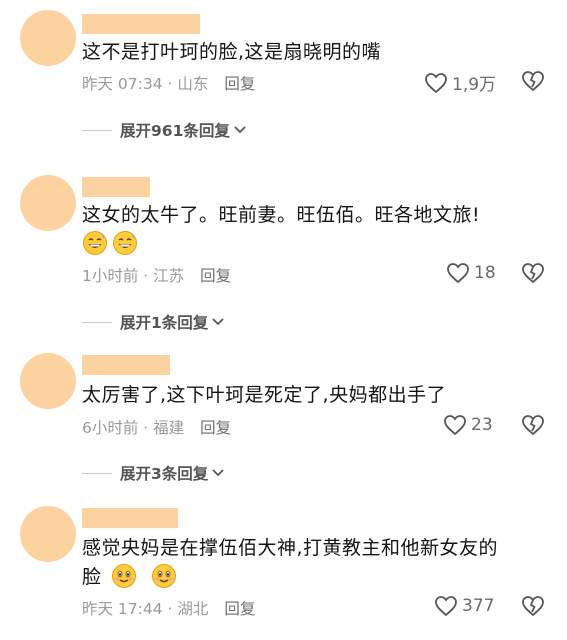  What do you see at coordinates (164, 323) in the screenshot?
I see `expand-replies-label: 展开1条回复` at bounding box center [164, 323].